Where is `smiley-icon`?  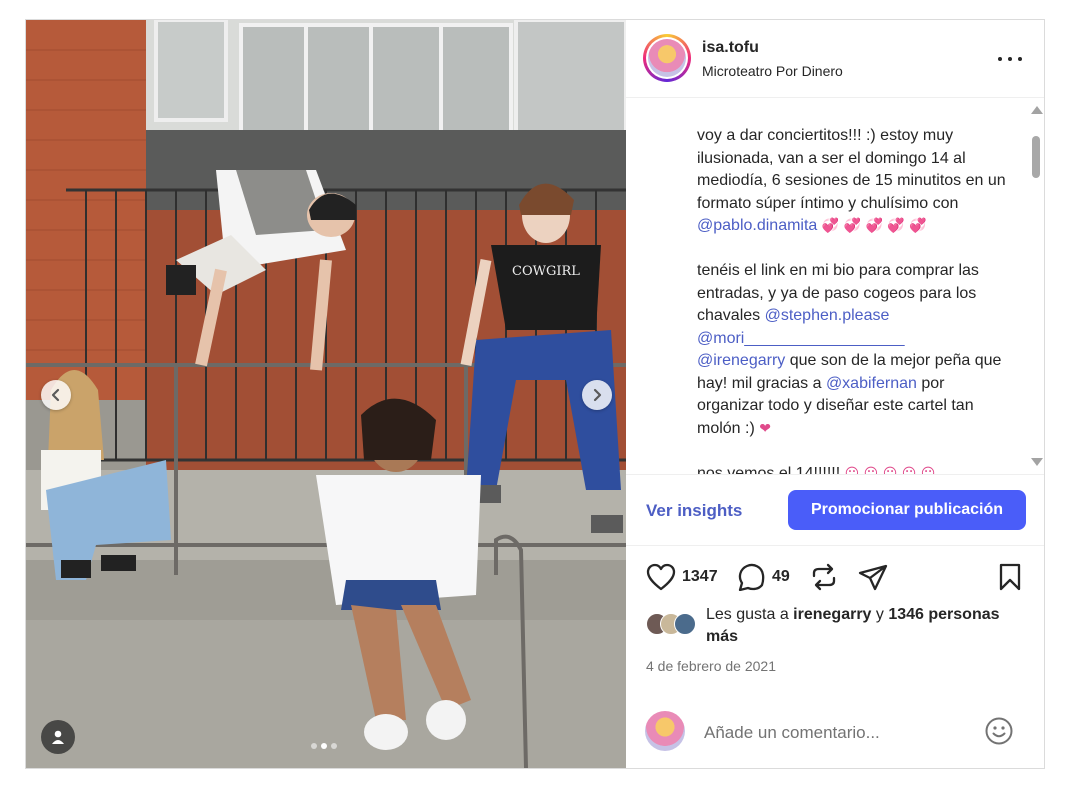 smiley-icon is located at coordinates (999, 731).